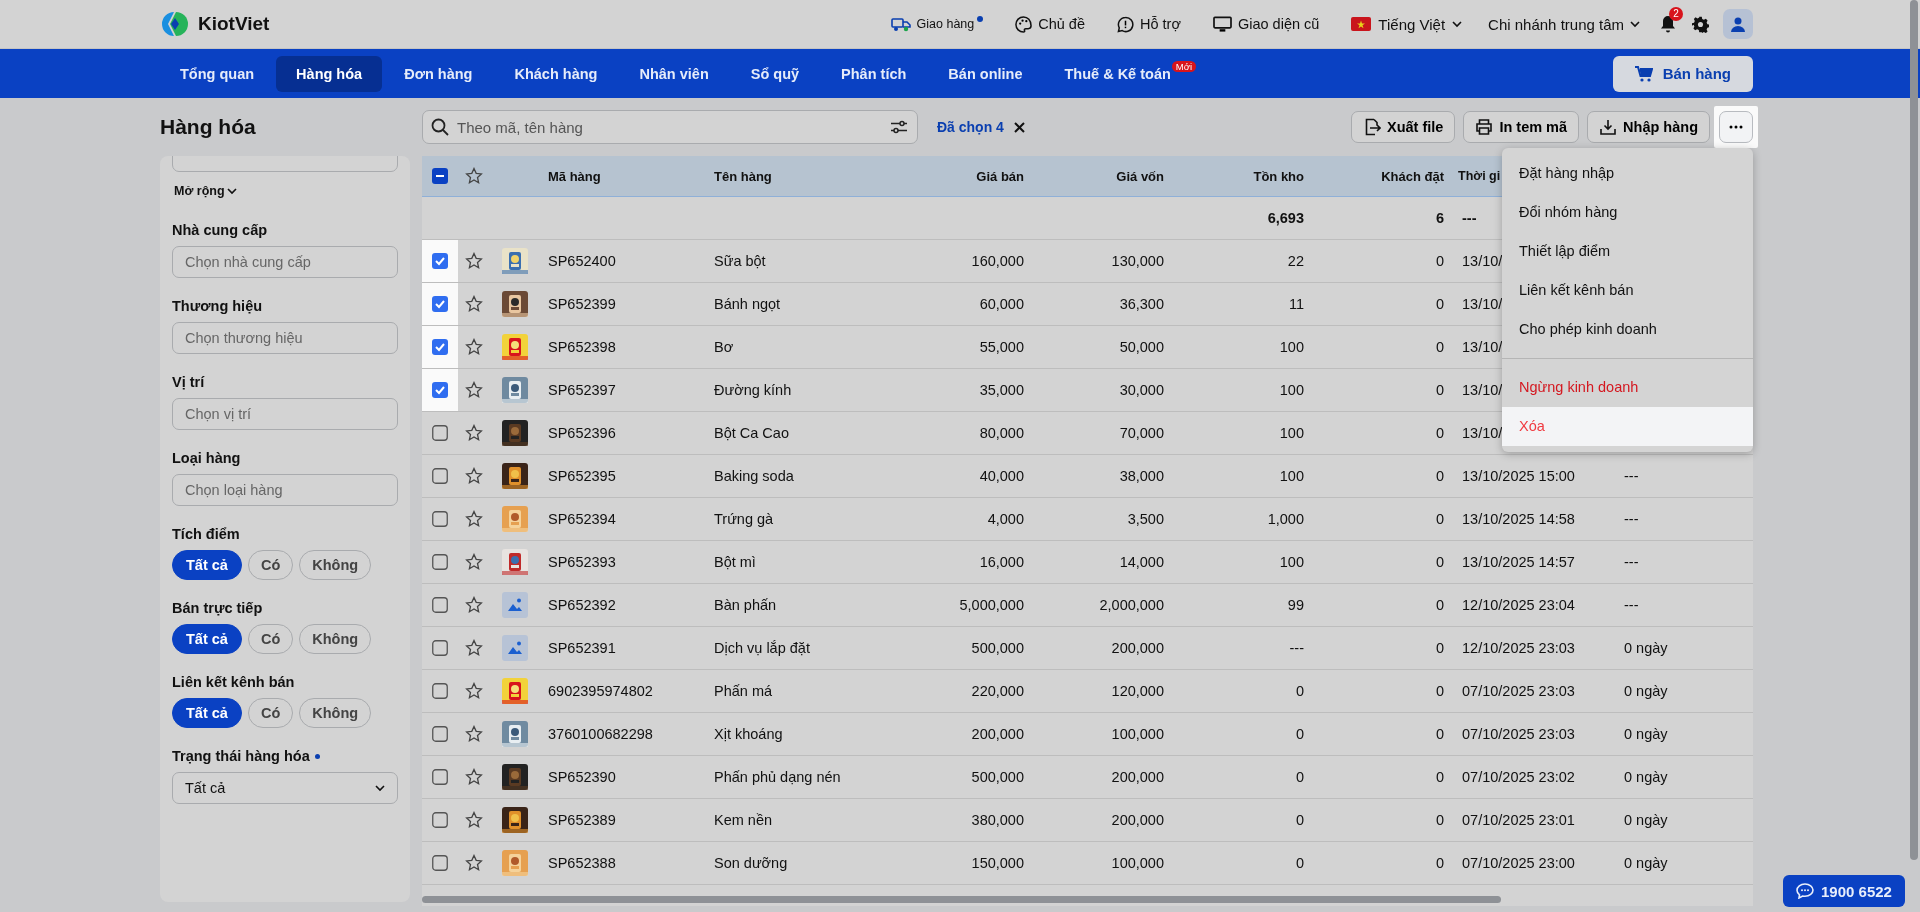 This screenshot has height=912, width=1920. Describe the element at coordinates (970, 127) in the screenshot. I see `selection-count-link: Đã chọn 4` at that location.